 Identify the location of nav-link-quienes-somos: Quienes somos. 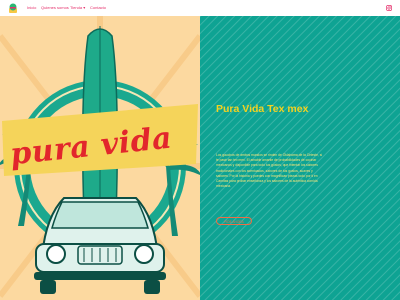
(55, 7).